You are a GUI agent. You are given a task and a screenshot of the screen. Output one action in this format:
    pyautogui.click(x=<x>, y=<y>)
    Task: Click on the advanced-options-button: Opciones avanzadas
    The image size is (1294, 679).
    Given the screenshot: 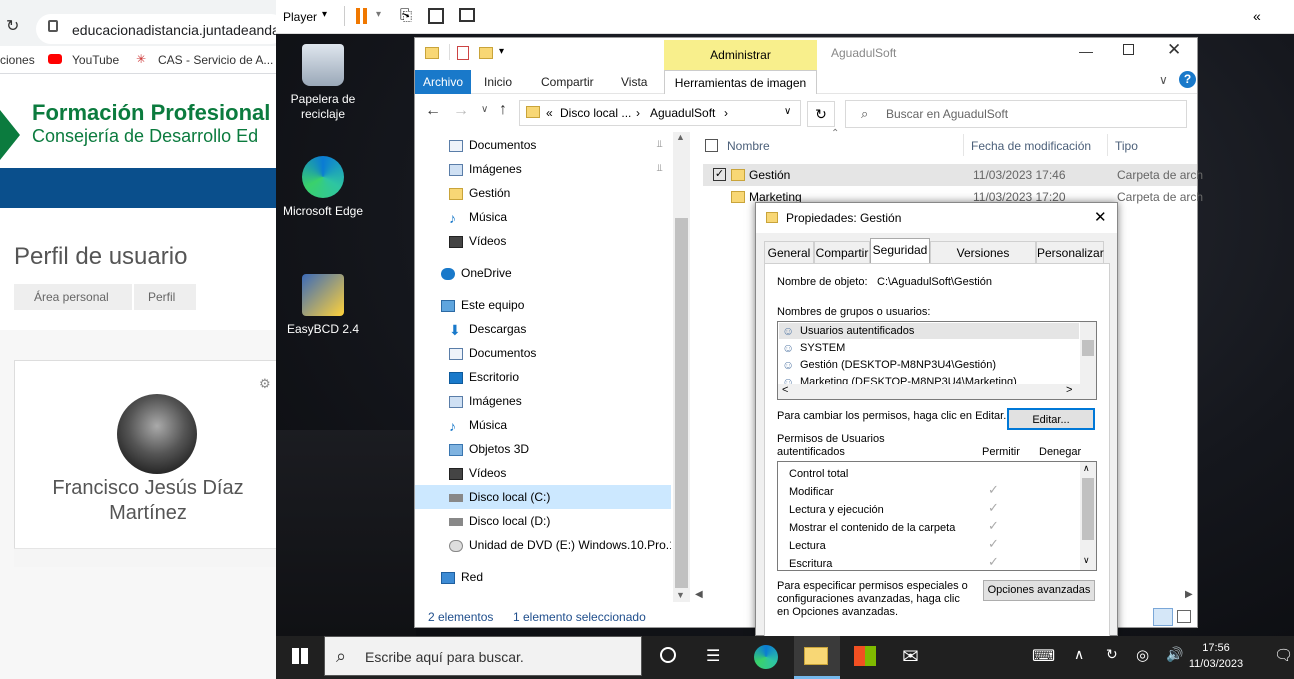 What is the action you would take?
    pyautogui.click(x=1039, y=590)
    